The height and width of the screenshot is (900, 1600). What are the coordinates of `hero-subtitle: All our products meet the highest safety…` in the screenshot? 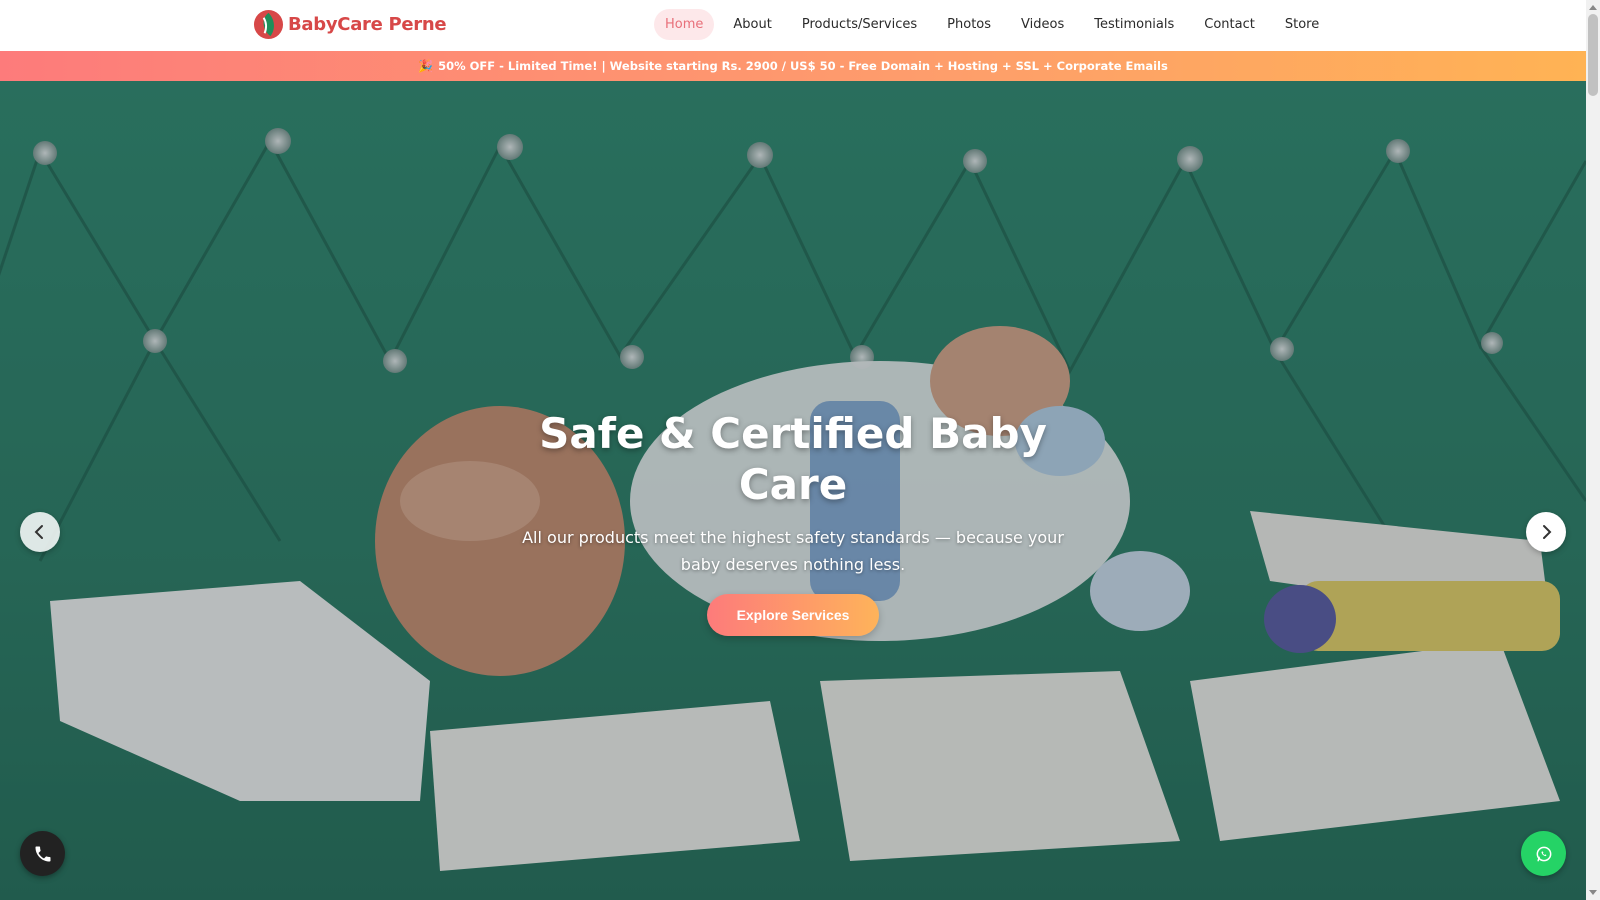 It's located at (793, 551).